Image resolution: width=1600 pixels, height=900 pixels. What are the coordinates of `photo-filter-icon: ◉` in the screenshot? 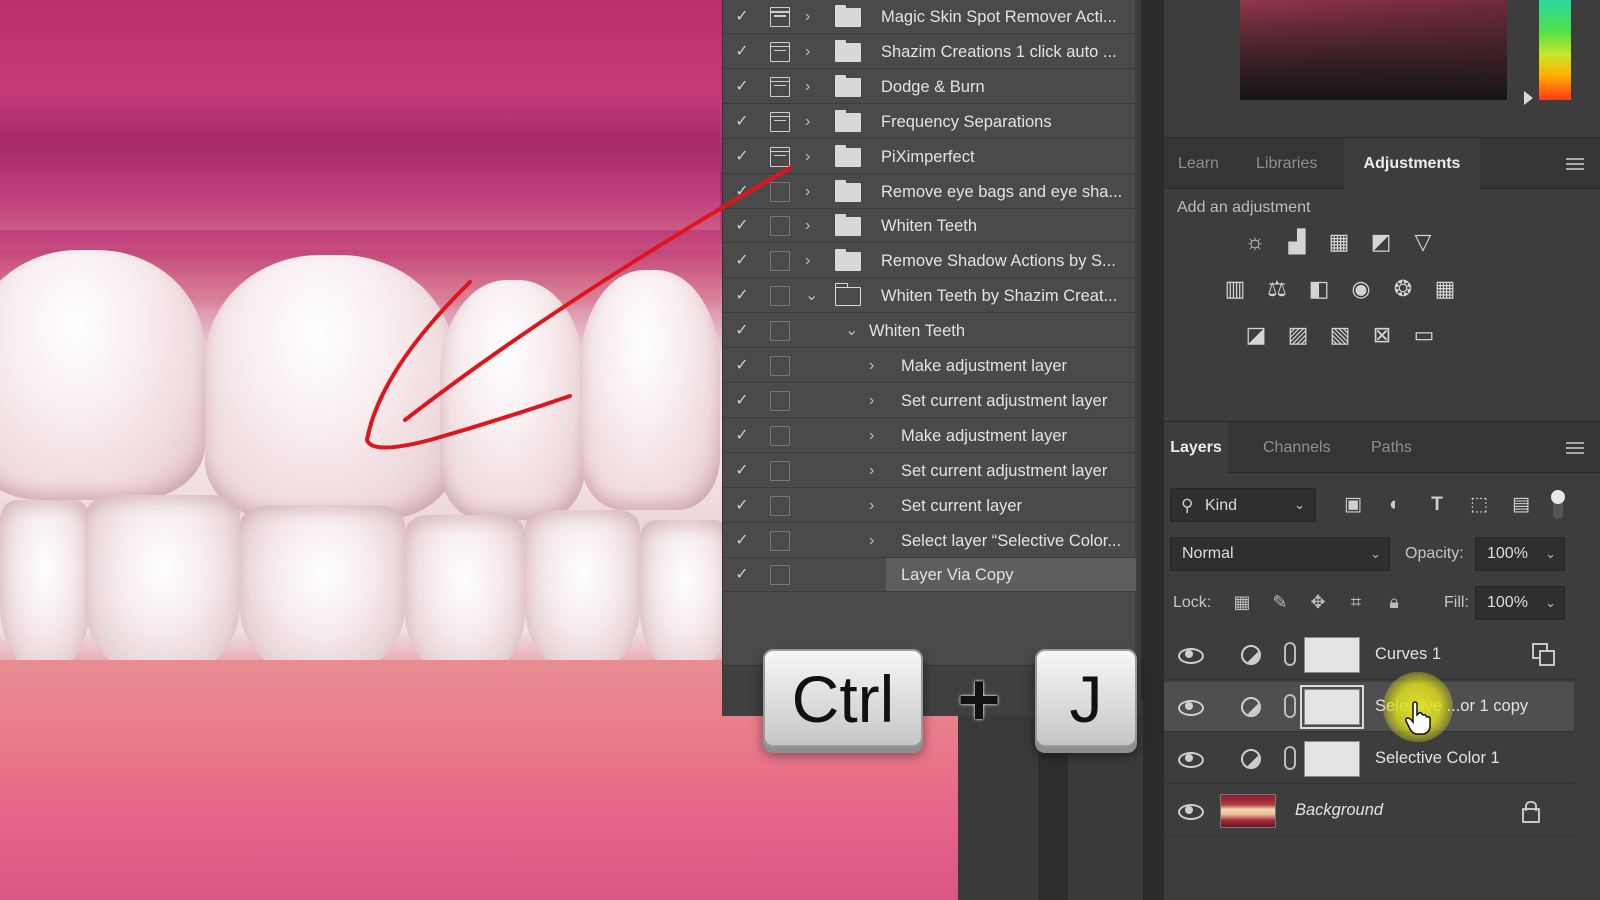 It's located at (1361, 289).